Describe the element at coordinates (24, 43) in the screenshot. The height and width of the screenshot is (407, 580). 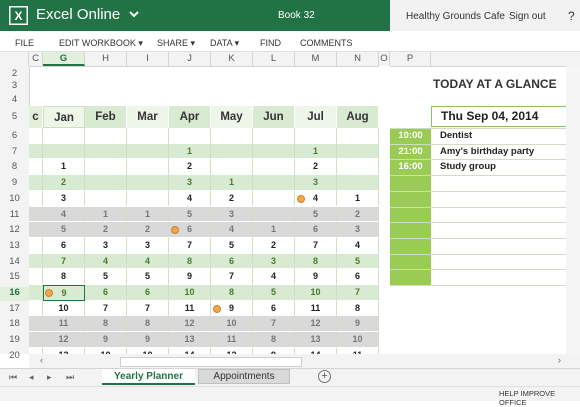
I see `menu-file: FILE` at that location.